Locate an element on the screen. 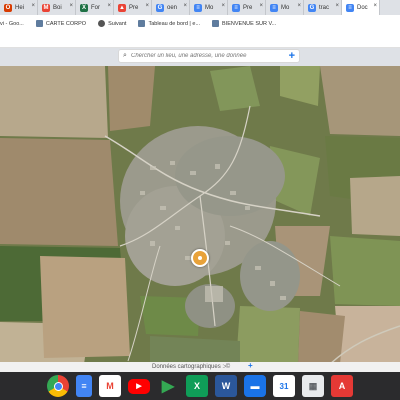 This screenshot has width=400, height=400. tab-label: Hei is located at coordinates (20, 7).